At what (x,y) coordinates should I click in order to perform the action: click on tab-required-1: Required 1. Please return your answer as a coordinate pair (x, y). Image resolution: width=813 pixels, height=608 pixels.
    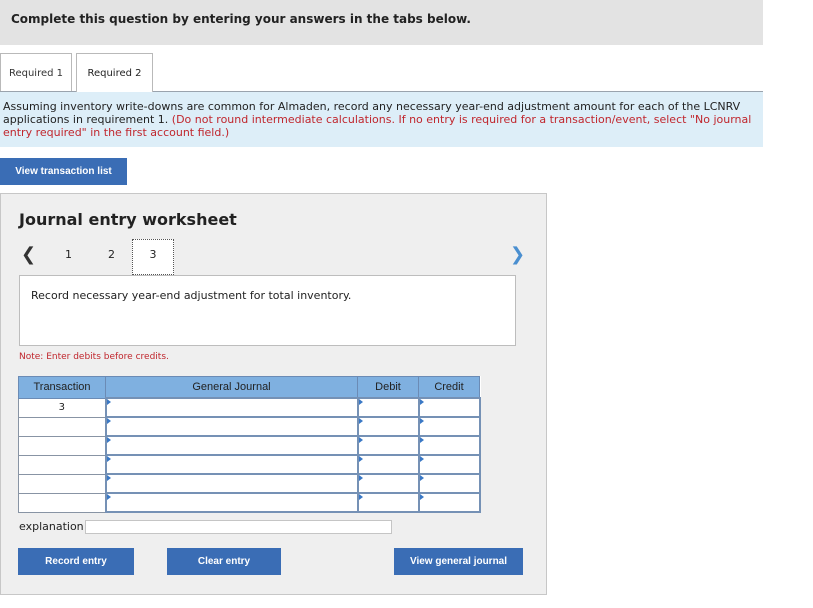
    Looking at the image, I should click on (36, 72).